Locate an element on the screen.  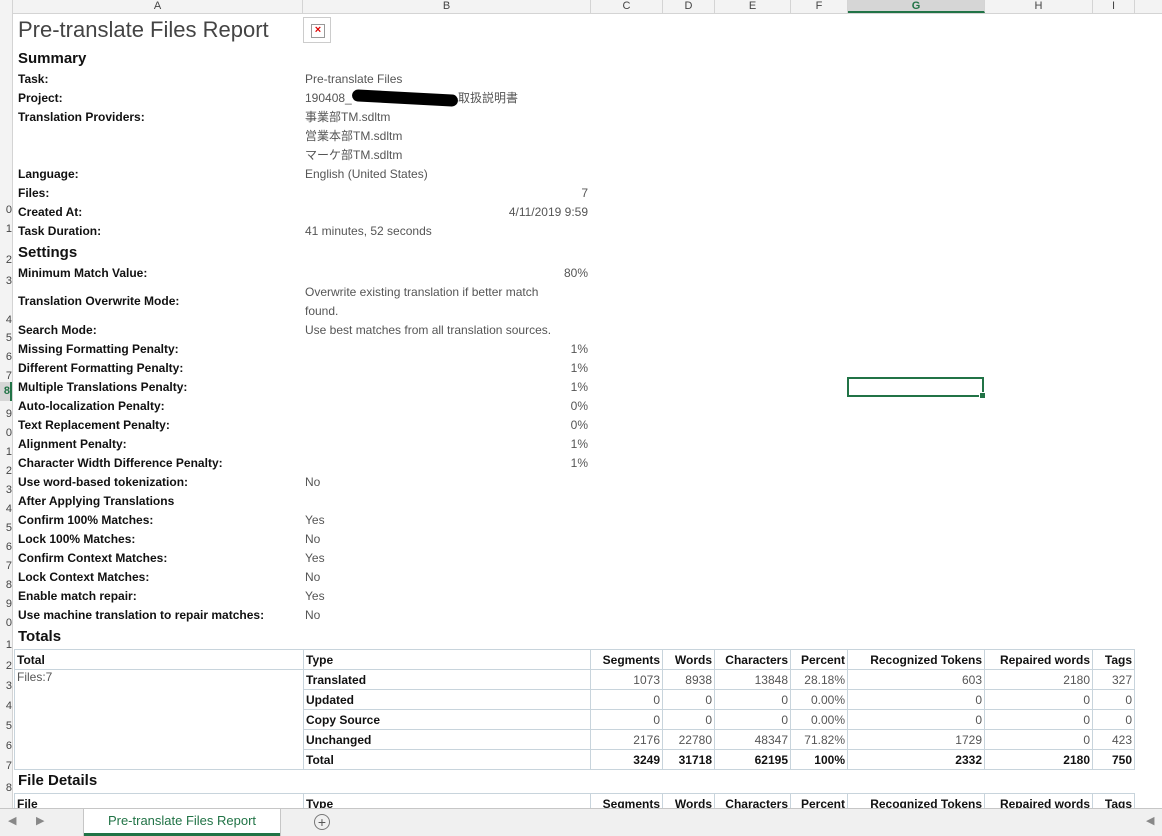
add-sheet-icon: + is located at coordinates (322, 822).